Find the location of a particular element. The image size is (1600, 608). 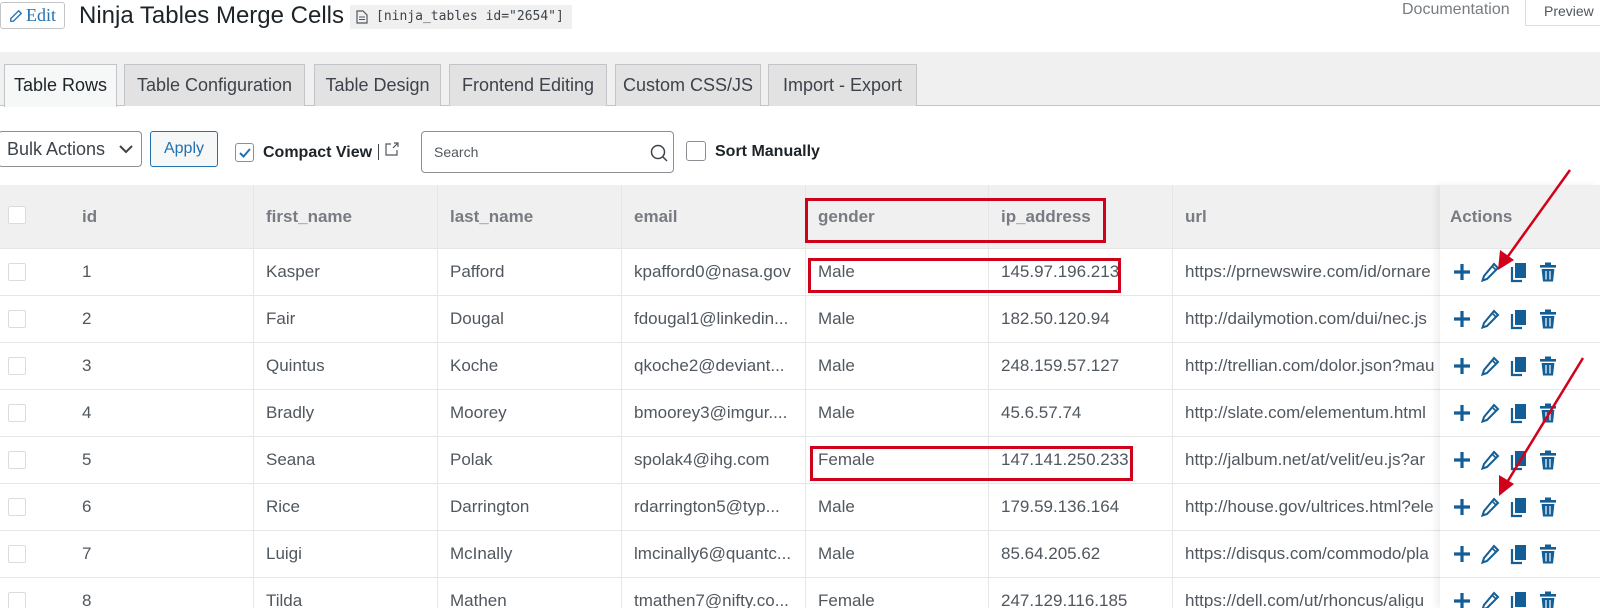

bulk-actions-select: Bulk Actions is located at coordinates (71, 149).